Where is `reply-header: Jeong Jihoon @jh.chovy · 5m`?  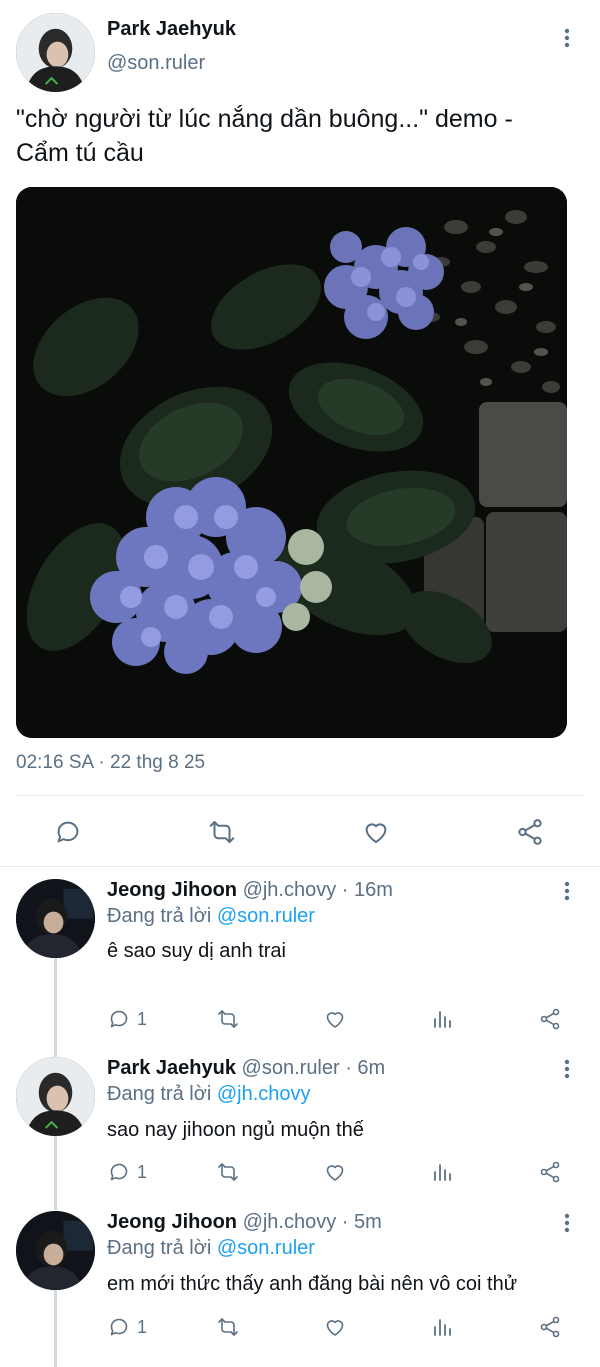
reply-header: Jeong Jihoon @jh.chovy · 5m is located at coordinates (244, 1222).